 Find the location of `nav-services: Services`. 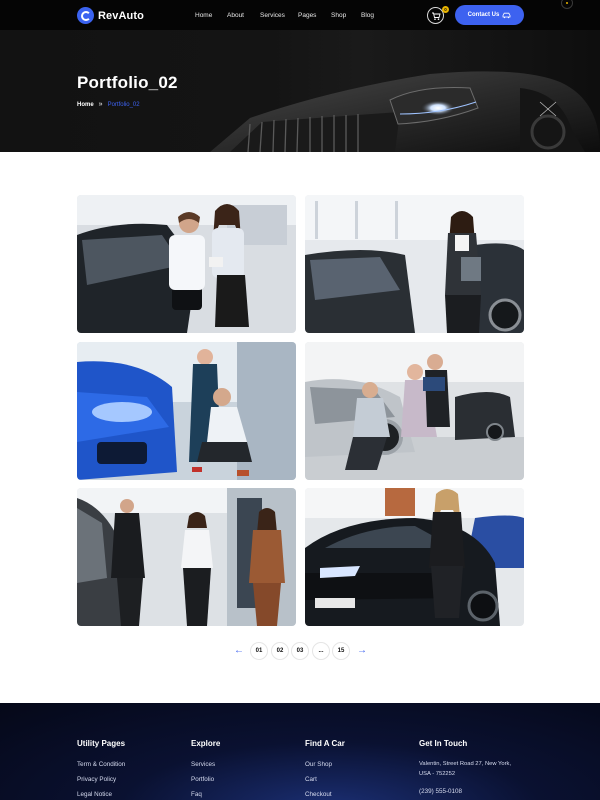

nav-services: Services is located at coordinates (272, 15).